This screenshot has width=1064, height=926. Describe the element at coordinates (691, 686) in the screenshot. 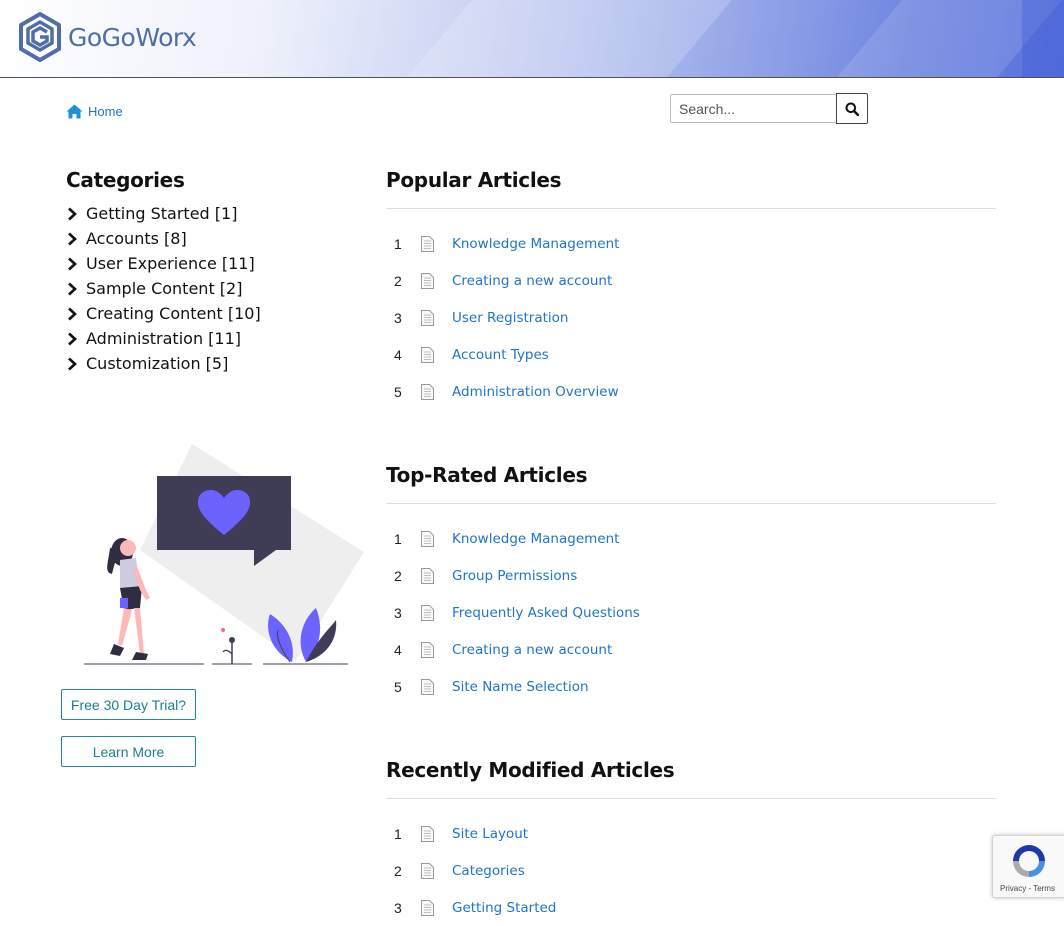

I see `article-item: 5 Site Name Selection` at that location.